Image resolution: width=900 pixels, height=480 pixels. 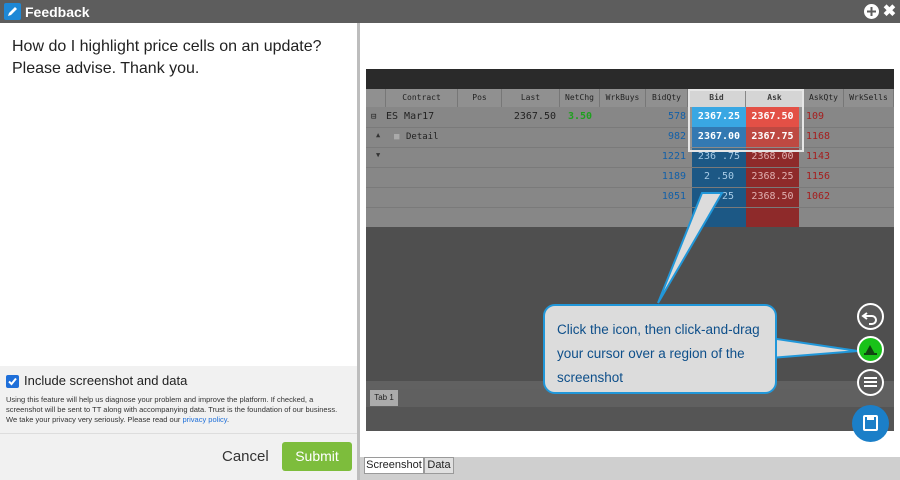 I want to click on submit-button: Submit, so click(x=317, y=456).